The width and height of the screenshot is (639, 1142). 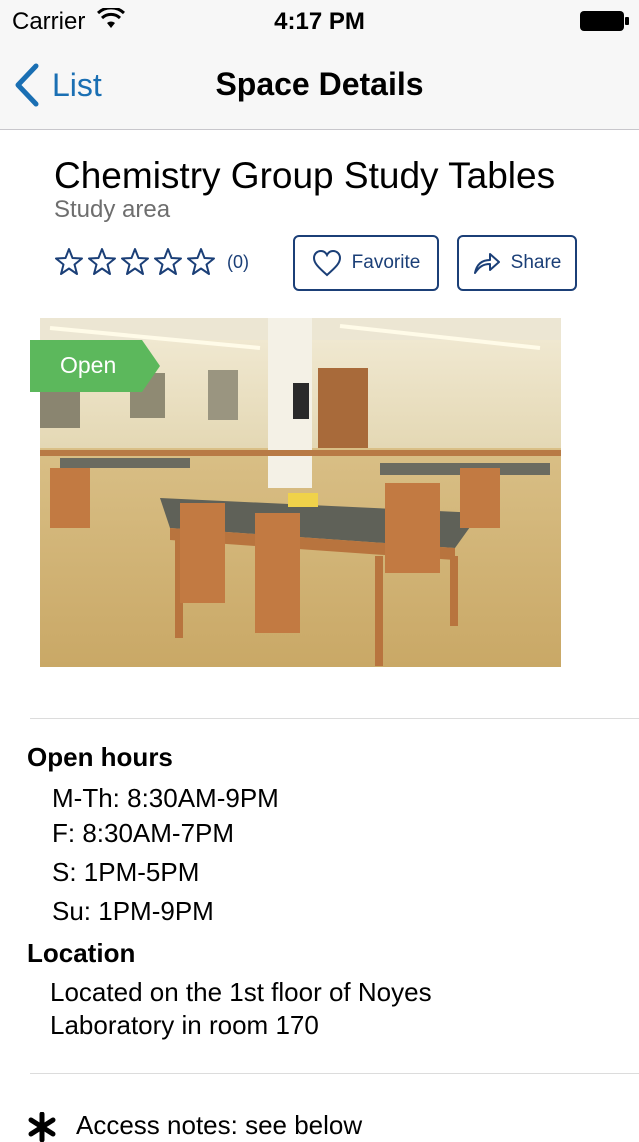 What do you see at coordinates (133, 911) in the screenshot?
I see `hours-line: Su: 1PM-9PM` at bounding box center [133, 911].